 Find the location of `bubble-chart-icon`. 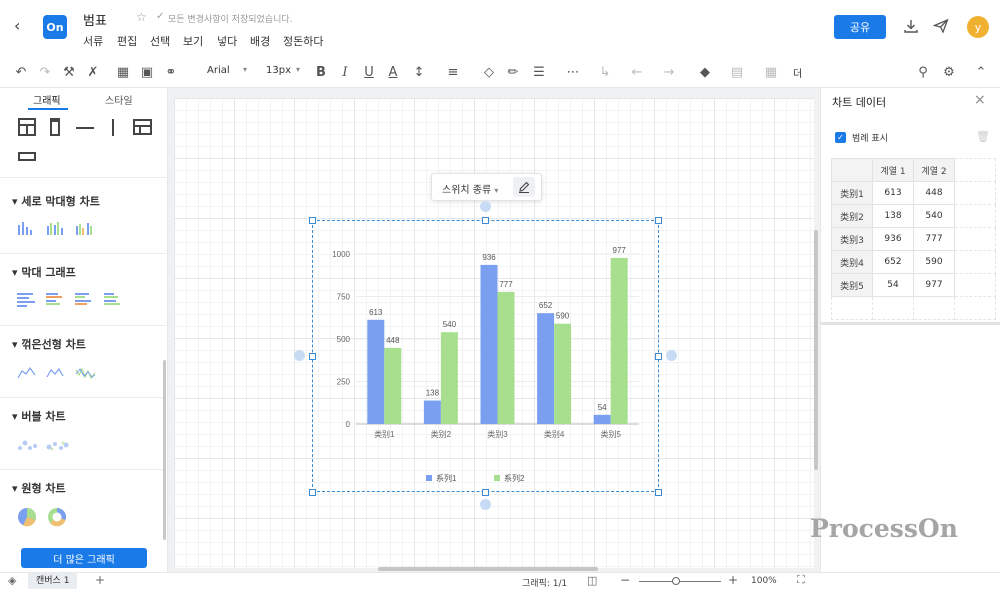

bubble-chart-icon is located at coordinates (45, 447).